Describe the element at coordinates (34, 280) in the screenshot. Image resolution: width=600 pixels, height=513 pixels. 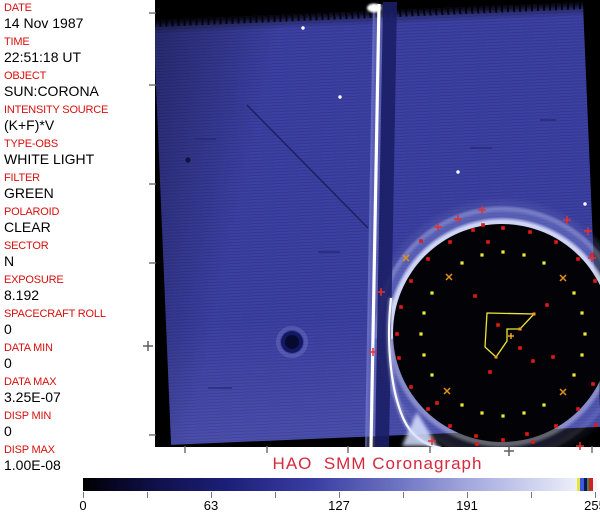
I see `field-label: EXPOSURE` at that location.